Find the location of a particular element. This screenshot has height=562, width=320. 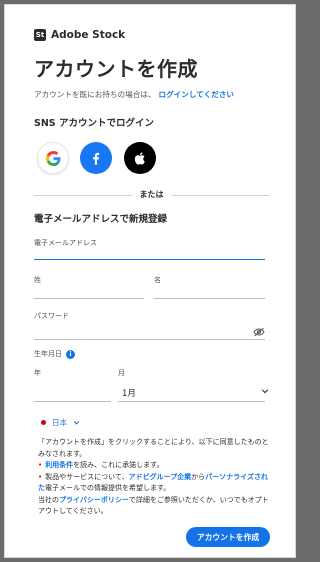

sns-title: SNS アカウントでログイン is located at coordinates (94, 123).